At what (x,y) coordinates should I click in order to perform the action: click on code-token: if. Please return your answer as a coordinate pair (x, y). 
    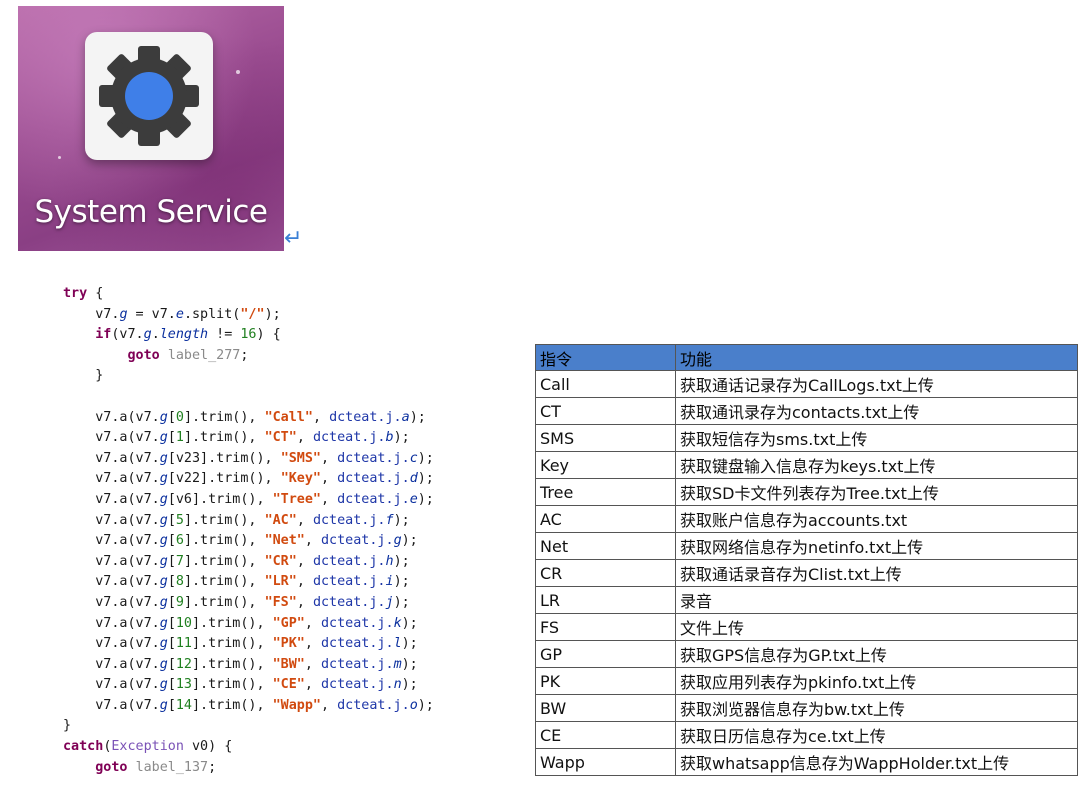
    Looking at the image, I should click on (103, 335).